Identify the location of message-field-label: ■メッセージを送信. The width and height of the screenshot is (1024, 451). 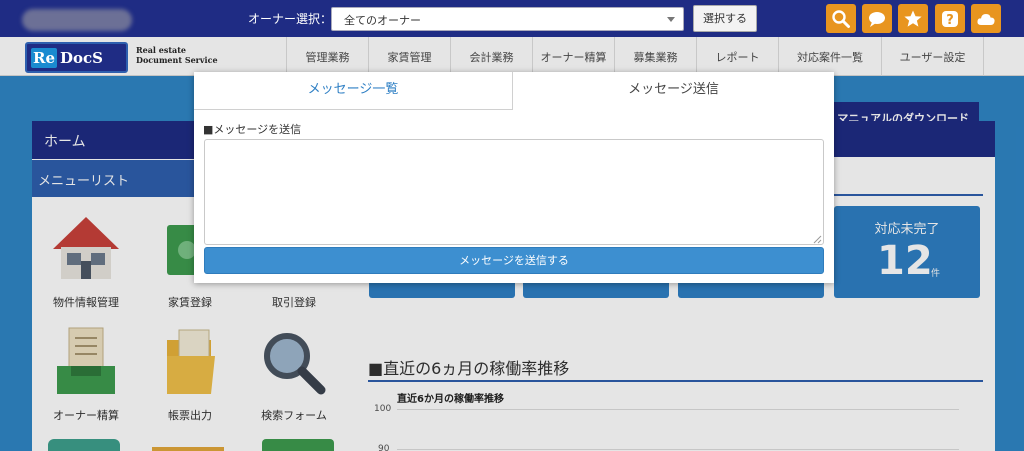
(252, 129).